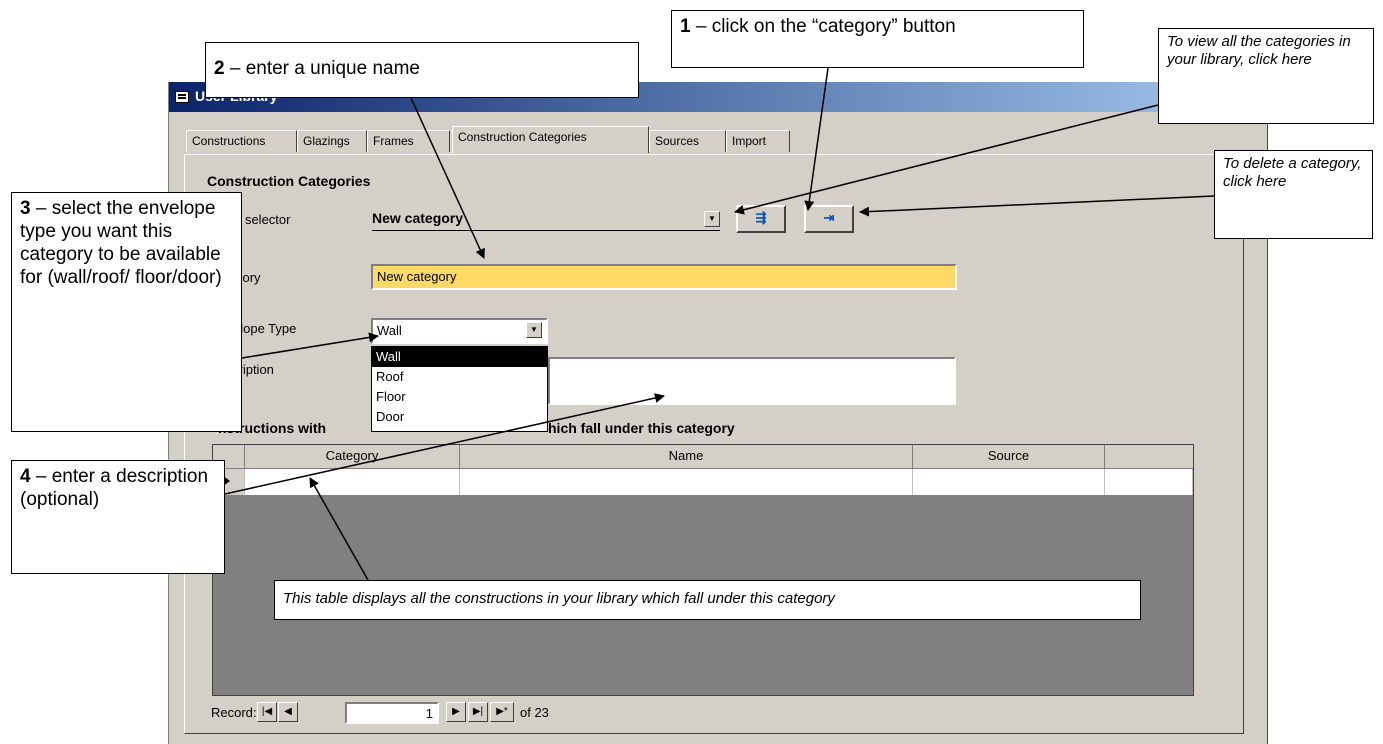 The image size is (1383, 744). I want to click on arrow-delete-category, so click(1037, 206).